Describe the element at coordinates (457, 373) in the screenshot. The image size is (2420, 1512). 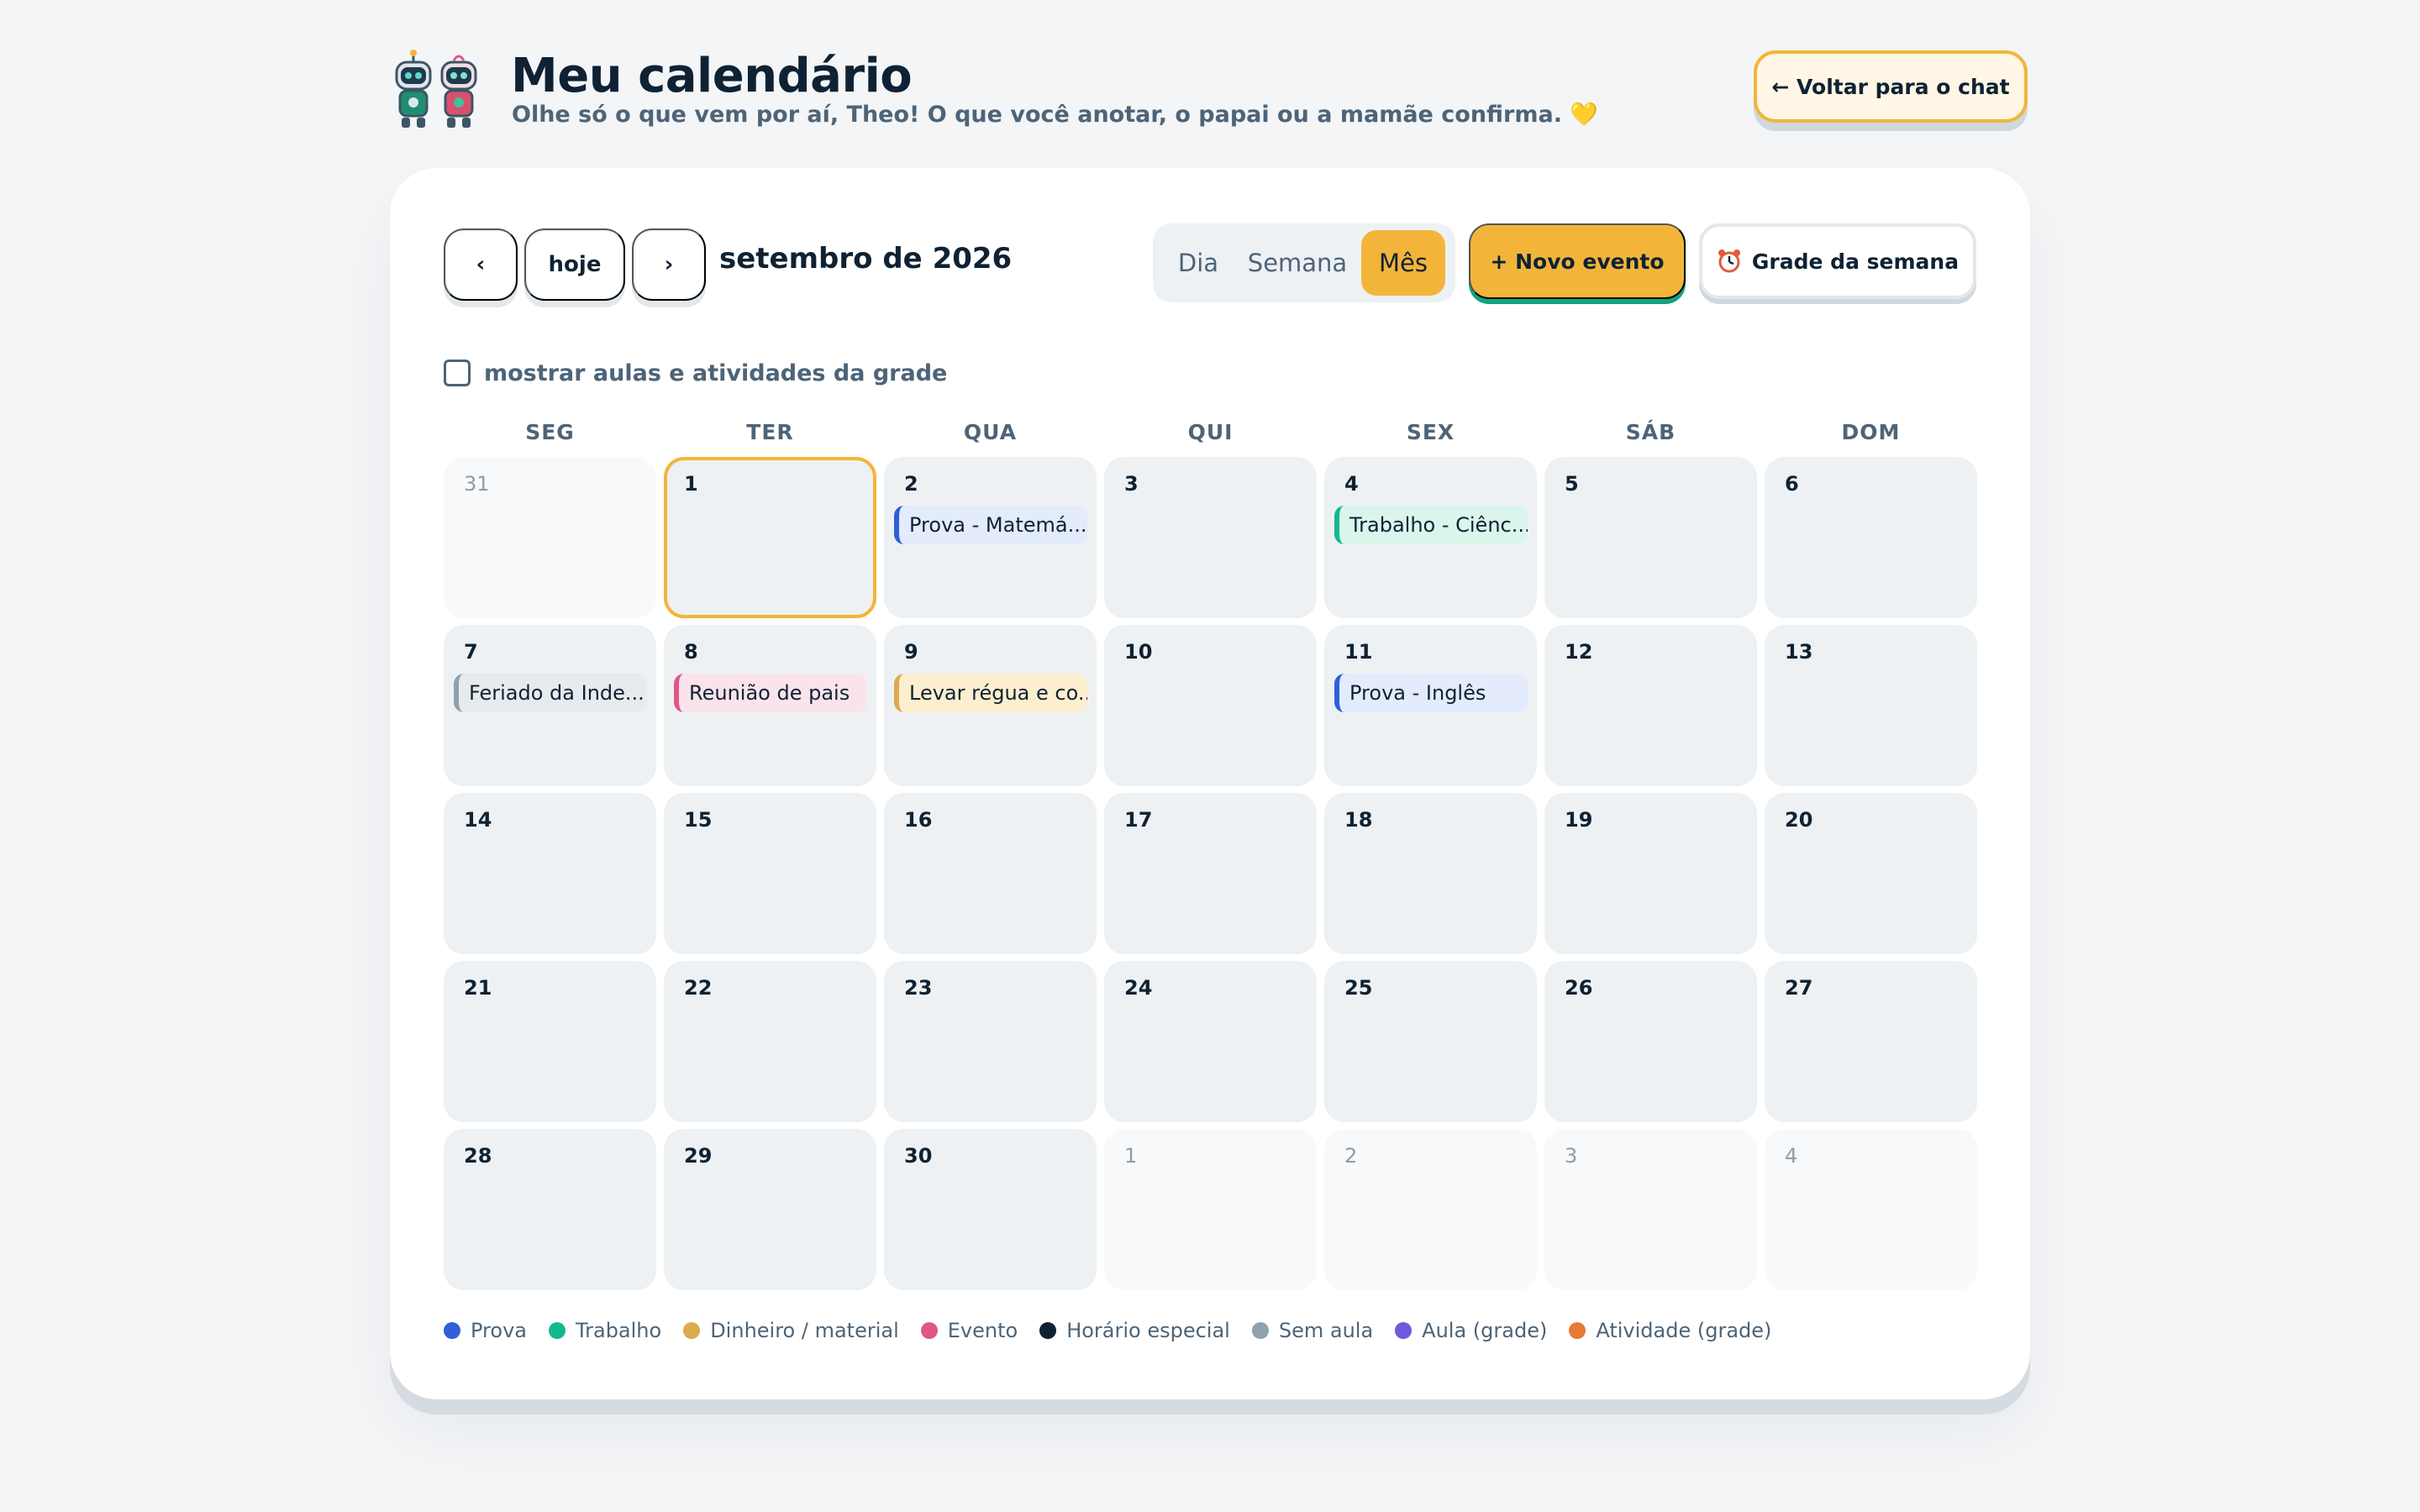
I see `grid-toggle-checkbox` at that location.